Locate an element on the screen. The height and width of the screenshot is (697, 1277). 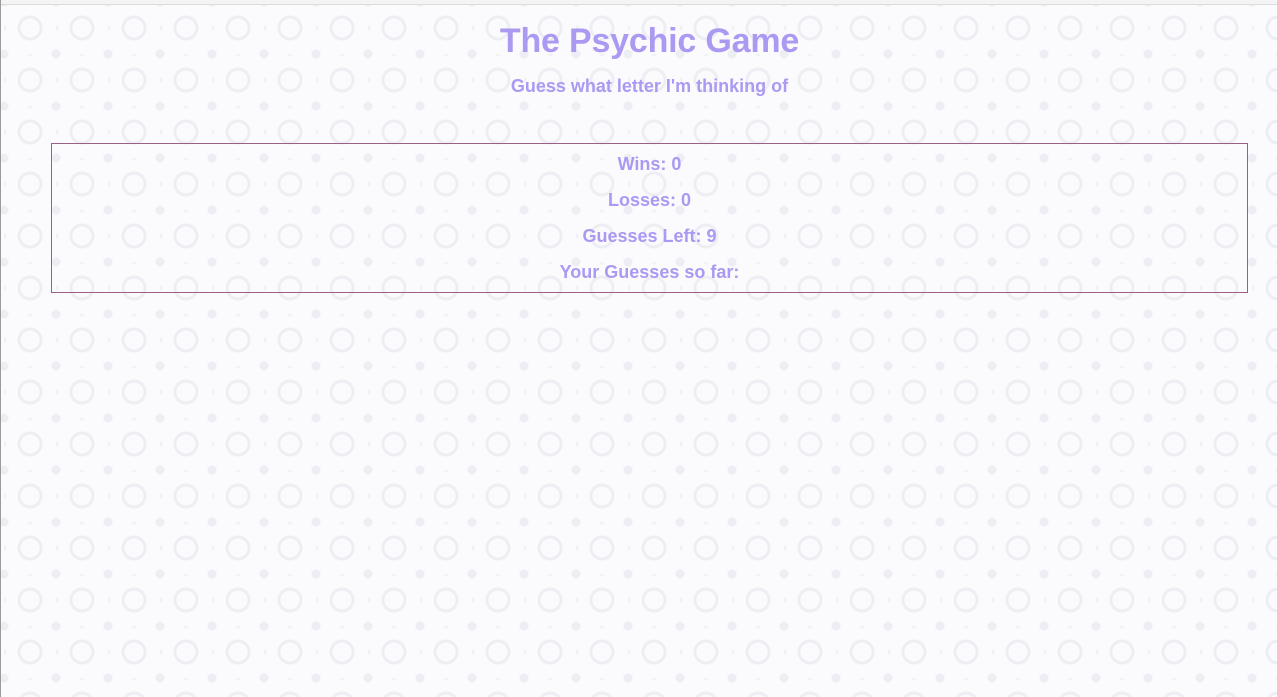
page-title: The Psychic Game is located at coordinates (649, 41).